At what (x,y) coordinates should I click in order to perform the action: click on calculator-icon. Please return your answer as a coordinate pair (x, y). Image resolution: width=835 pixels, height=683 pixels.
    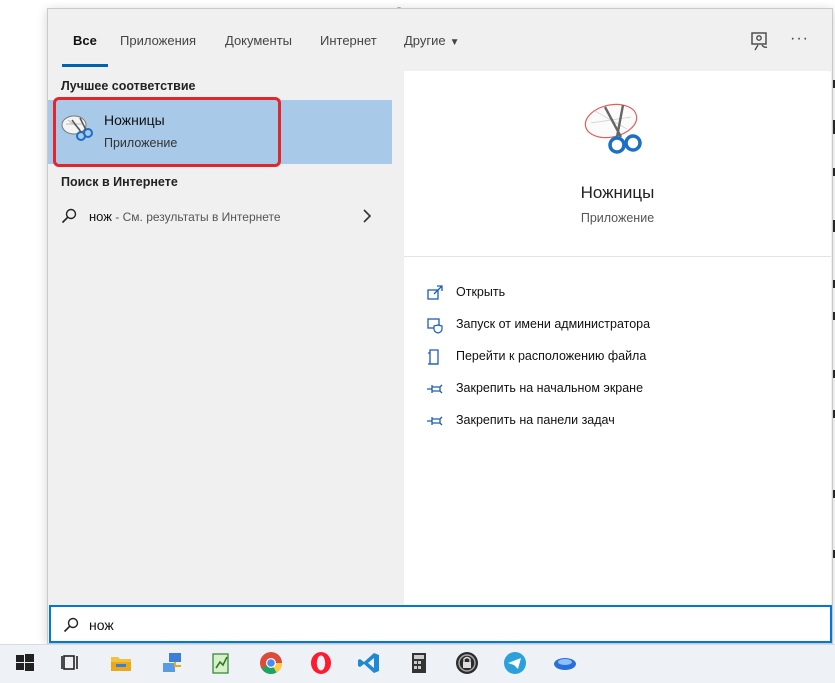
    Looking at the image, I should click on (419, 663).